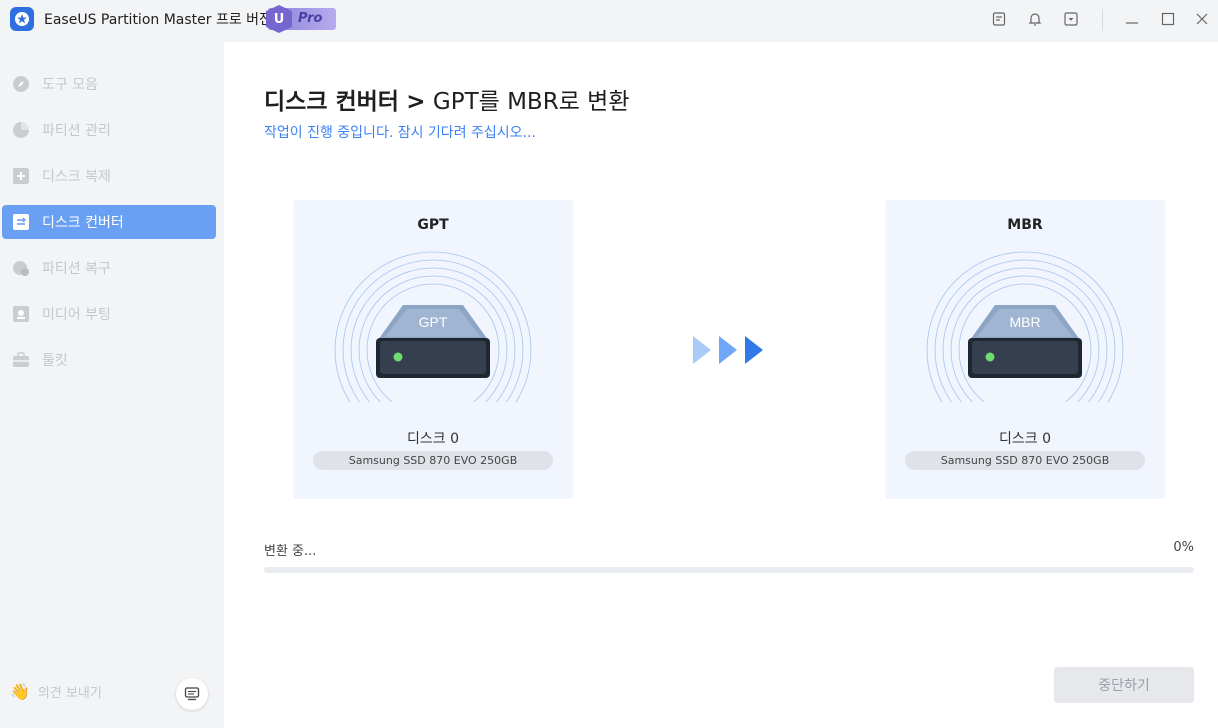 This screenshot has height=728, width=1218. I want to click on sidebar-item-label: 도구 모음, so click(70, 85).